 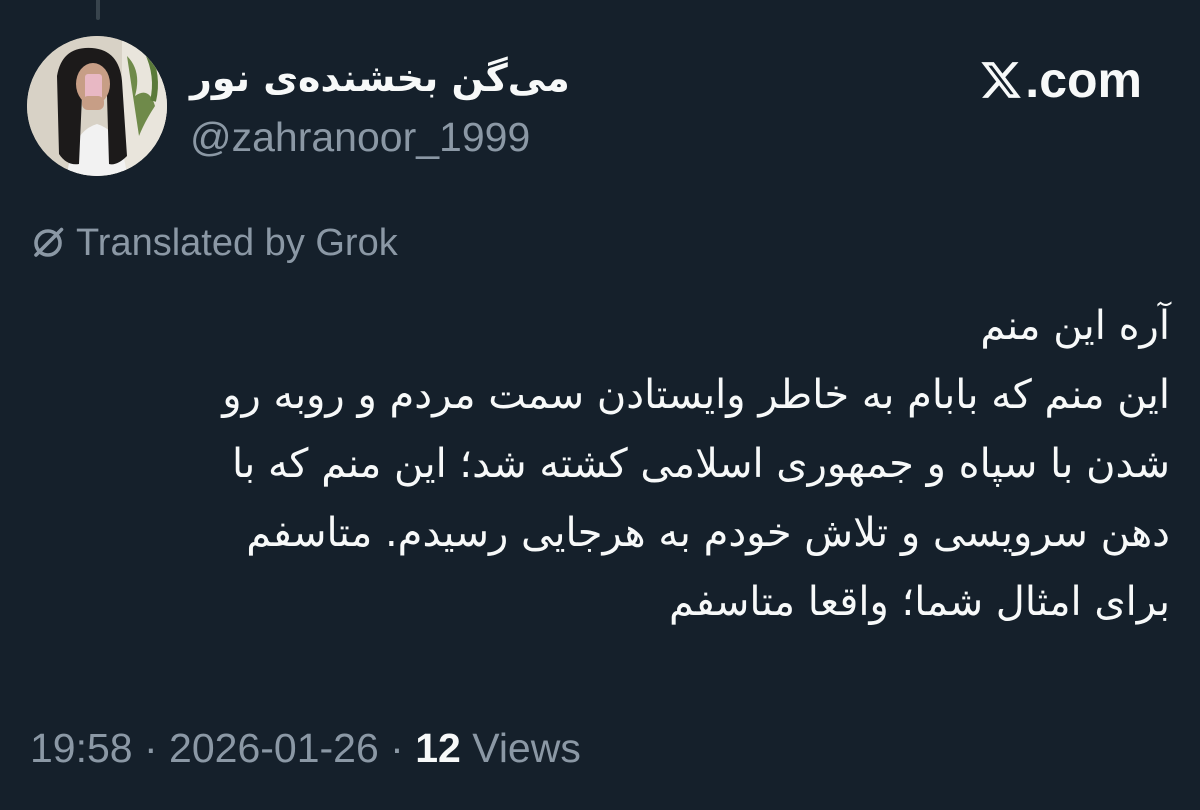 I want to click on author-display-name: می‌گن بخشنده‌ی نور, so click(x=380, y=78).